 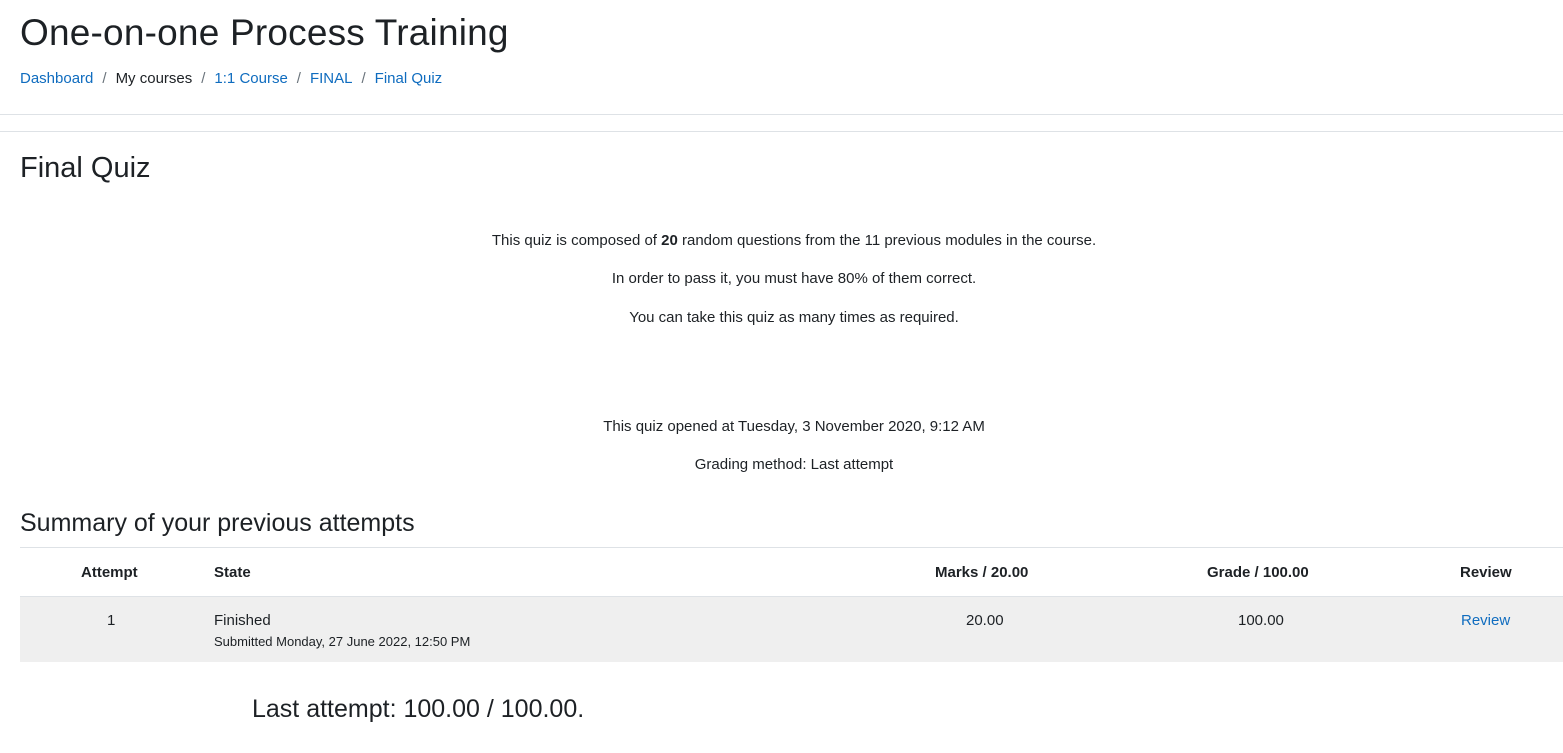 I want to click on content-divider, so click(x=781, y=131).